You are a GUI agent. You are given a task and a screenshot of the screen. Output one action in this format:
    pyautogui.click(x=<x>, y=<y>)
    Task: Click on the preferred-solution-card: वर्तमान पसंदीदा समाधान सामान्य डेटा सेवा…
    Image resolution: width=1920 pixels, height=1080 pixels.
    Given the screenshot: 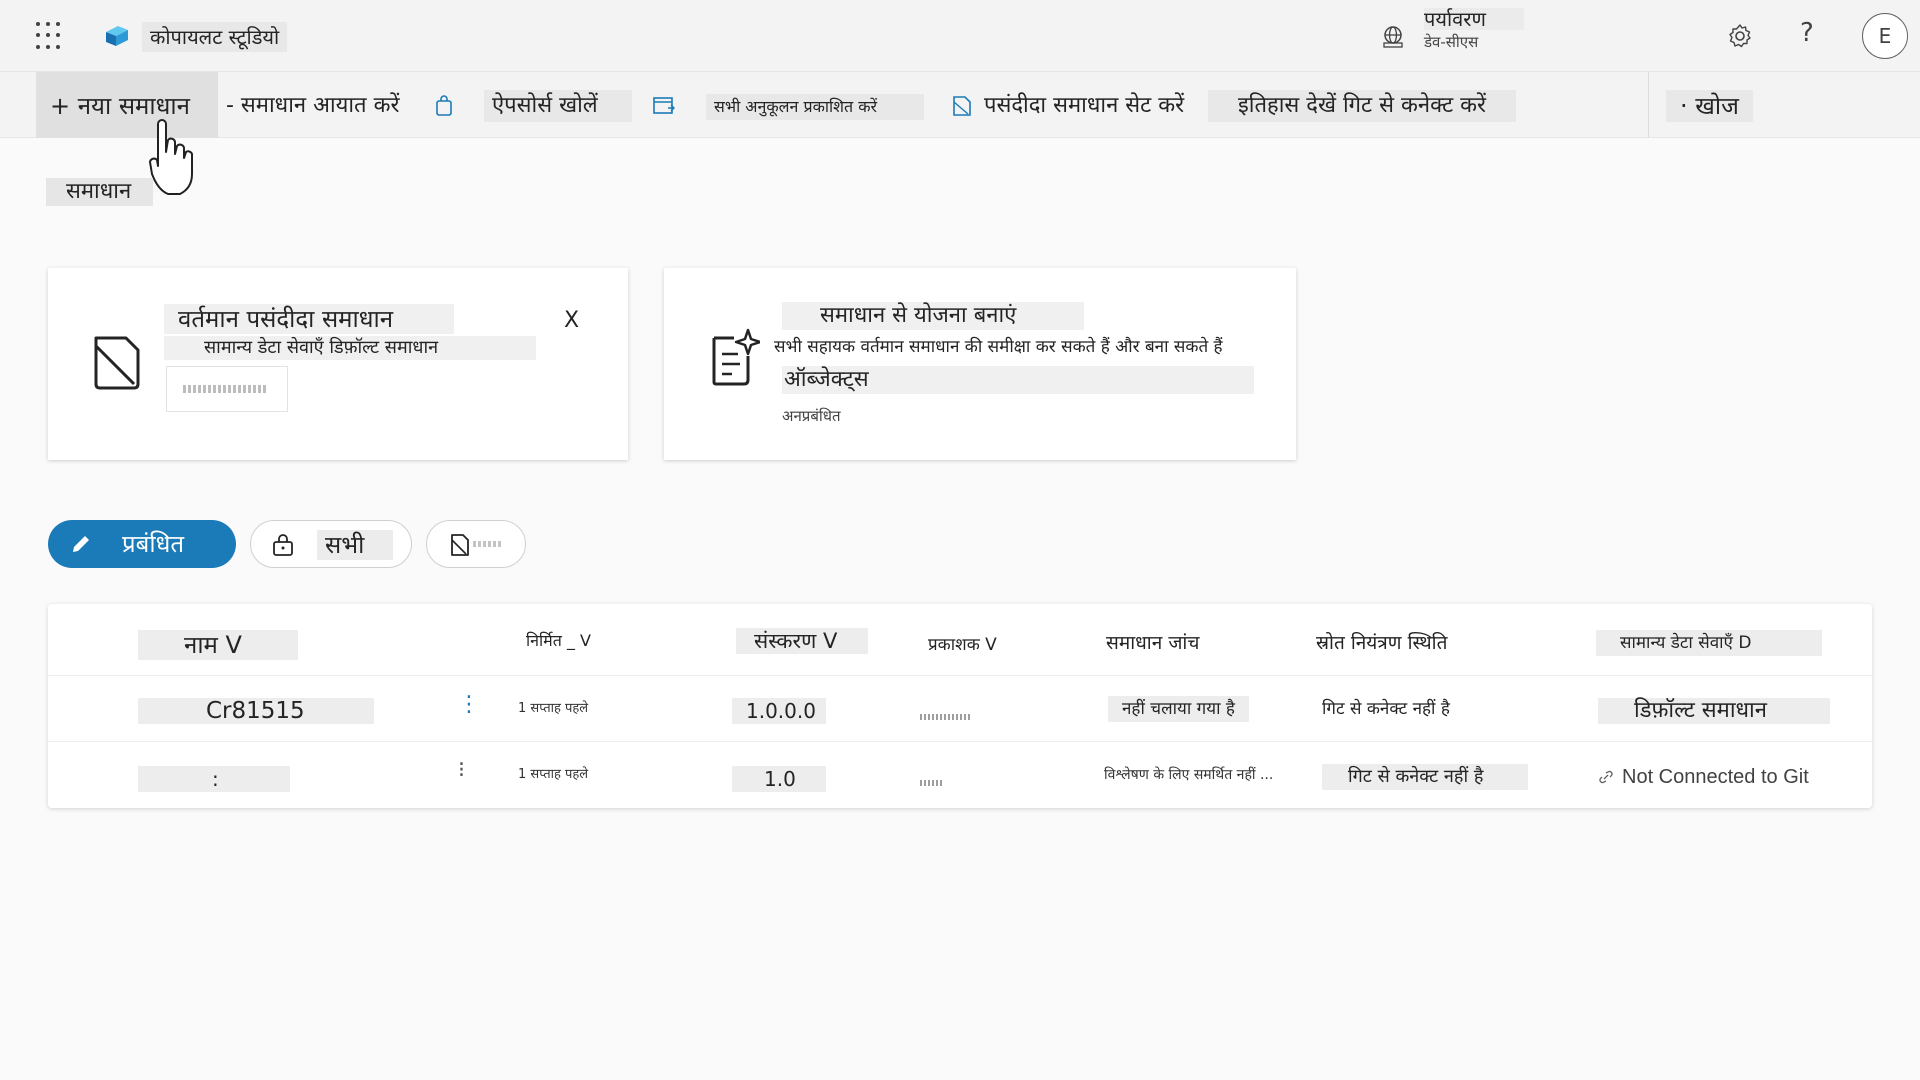 What is the action you would take?
    pyautogui.click(x=338, y=364)
    